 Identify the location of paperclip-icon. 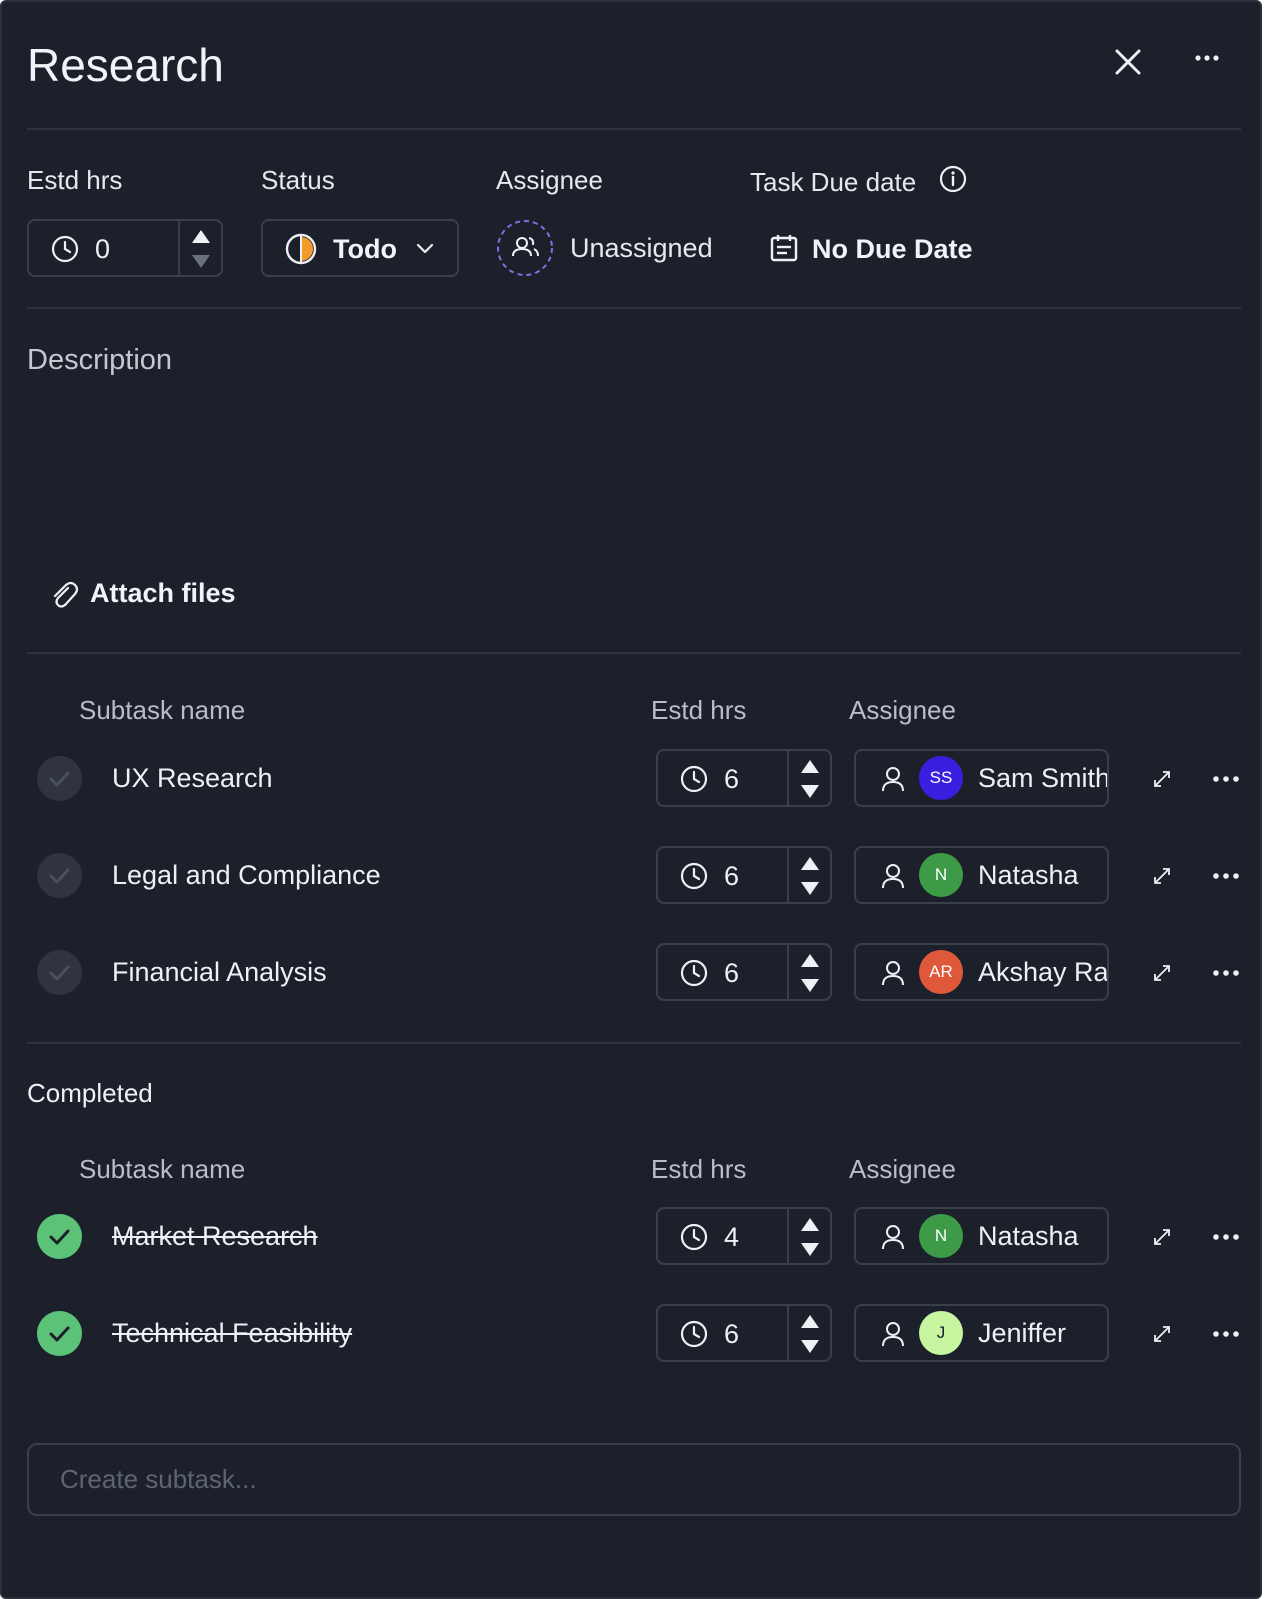
(66, 594).